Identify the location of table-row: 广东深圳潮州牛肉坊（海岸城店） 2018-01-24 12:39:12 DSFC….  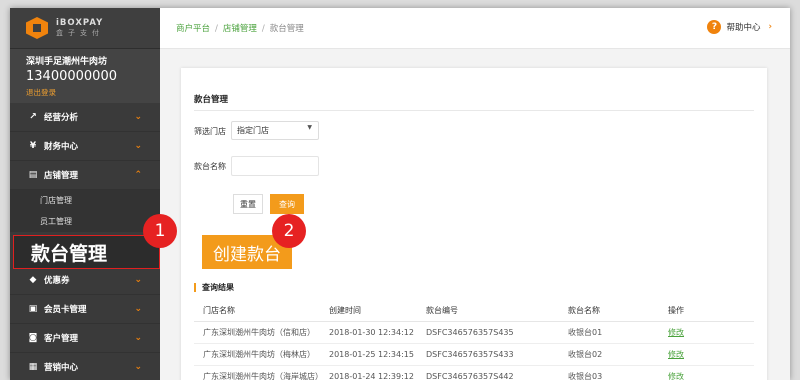
(474, 372).